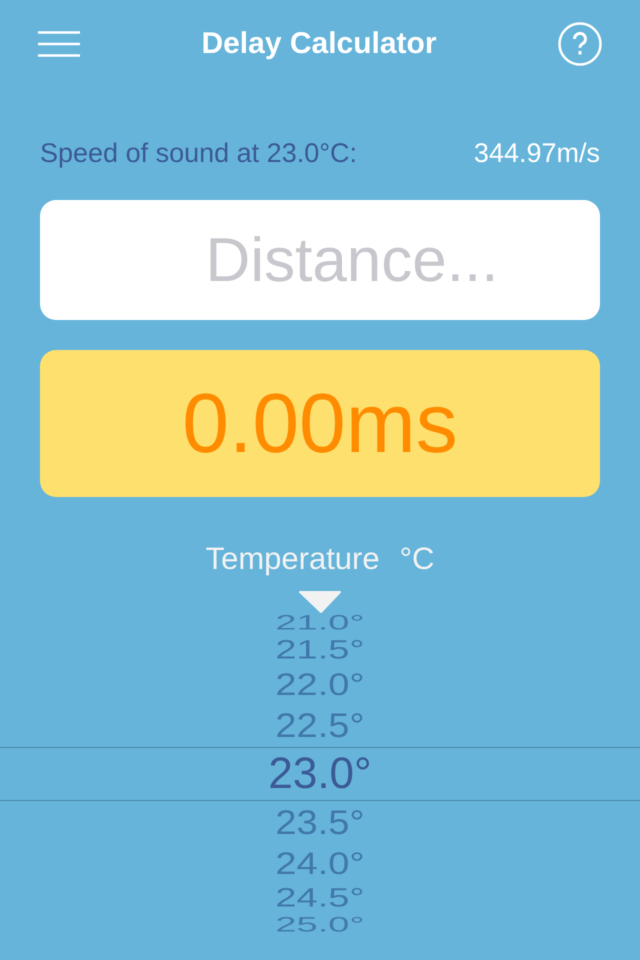 This screenshot has width=640, height=960. I want to click on pointer-icon, so click(320, 602).